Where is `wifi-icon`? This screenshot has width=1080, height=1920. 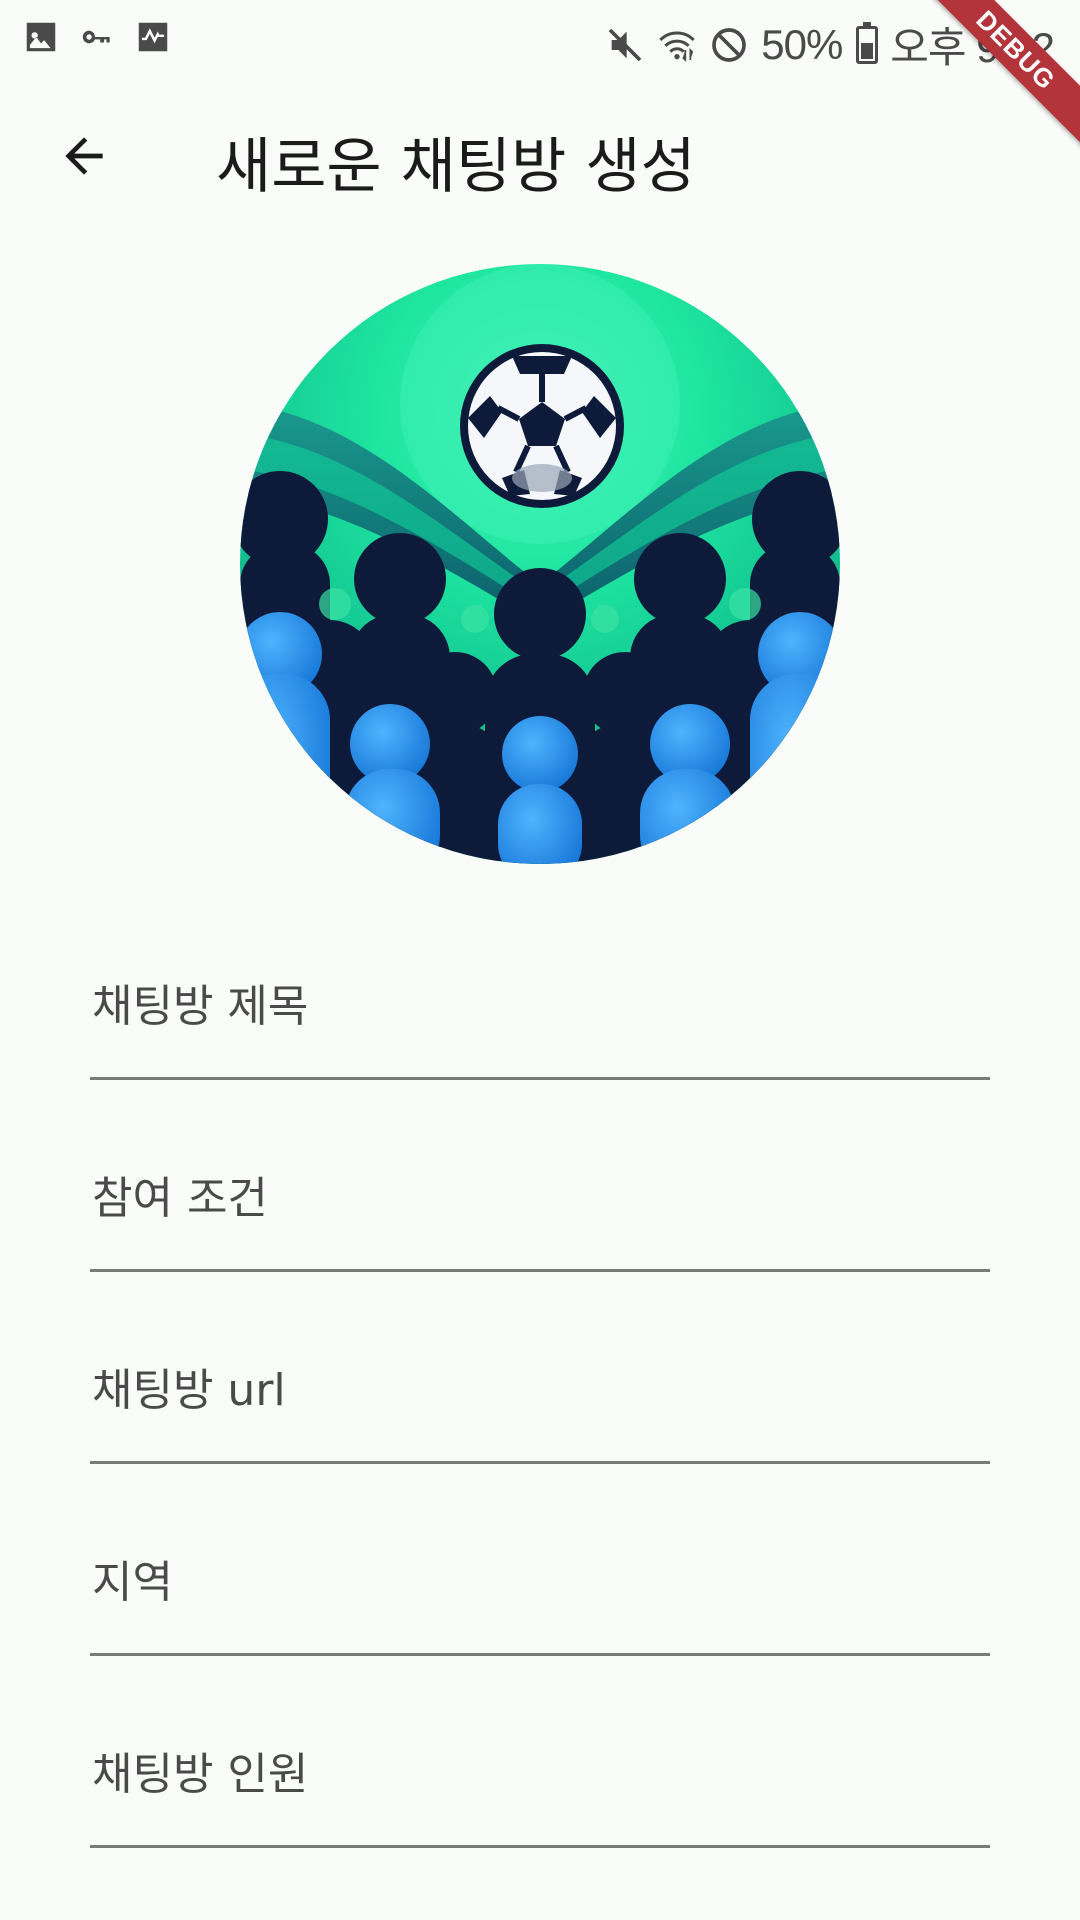
wifi-icon is located at coordinates (677, 46).